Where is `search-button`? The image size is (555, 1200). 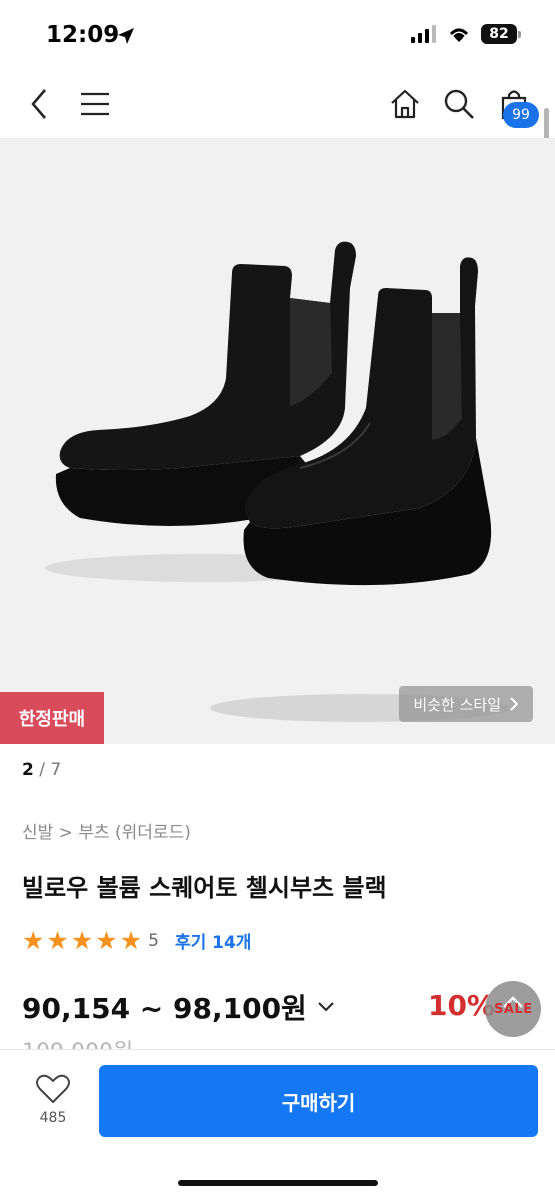
search-button is located at coordinates (459, 104).